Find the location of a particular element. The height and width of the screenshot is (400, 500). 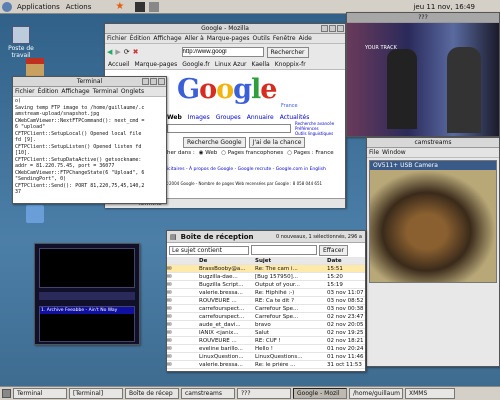

menu-actions: Actions is located at coordinates (79, 7).